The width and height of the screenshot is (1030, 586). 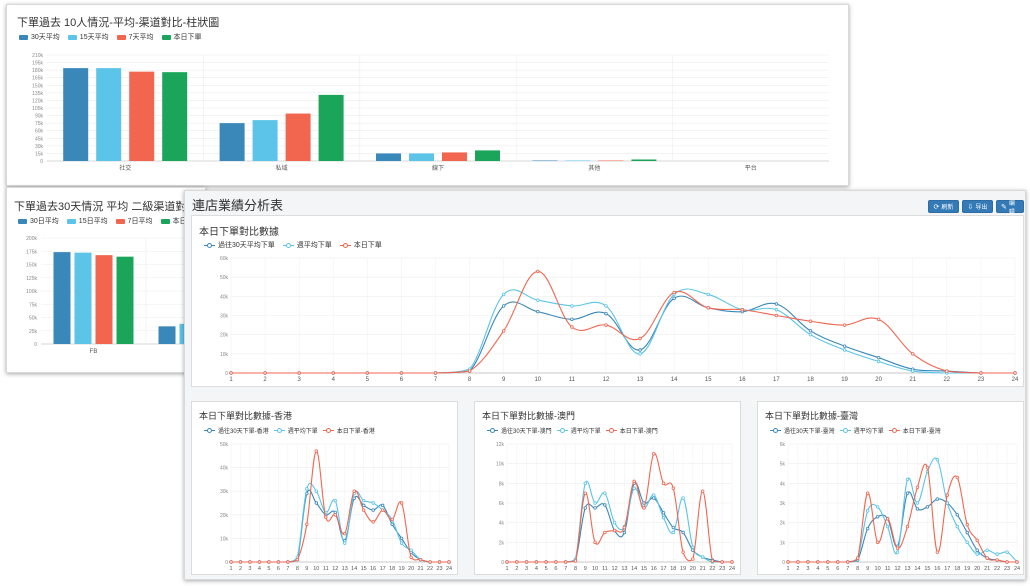 What do you see at coordinates (31, 239) in the screenshot?
I see `y-tick-label: 200k` at bounding box center [31, 239].